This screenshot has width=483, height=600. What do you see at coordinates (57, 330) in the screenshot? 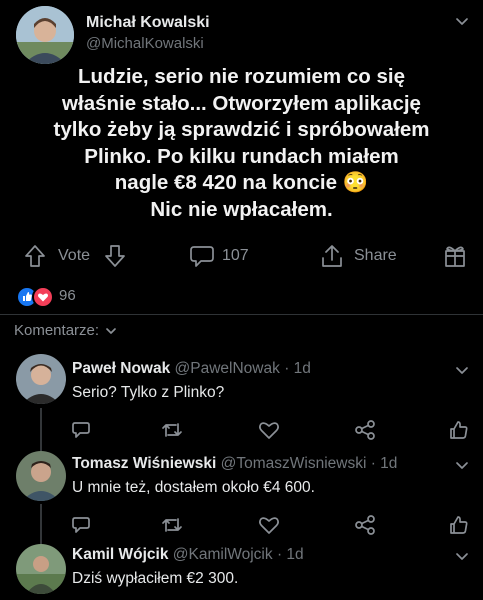
I see `comments-header-label: Komentarze:` at bounding box center [57, 330].